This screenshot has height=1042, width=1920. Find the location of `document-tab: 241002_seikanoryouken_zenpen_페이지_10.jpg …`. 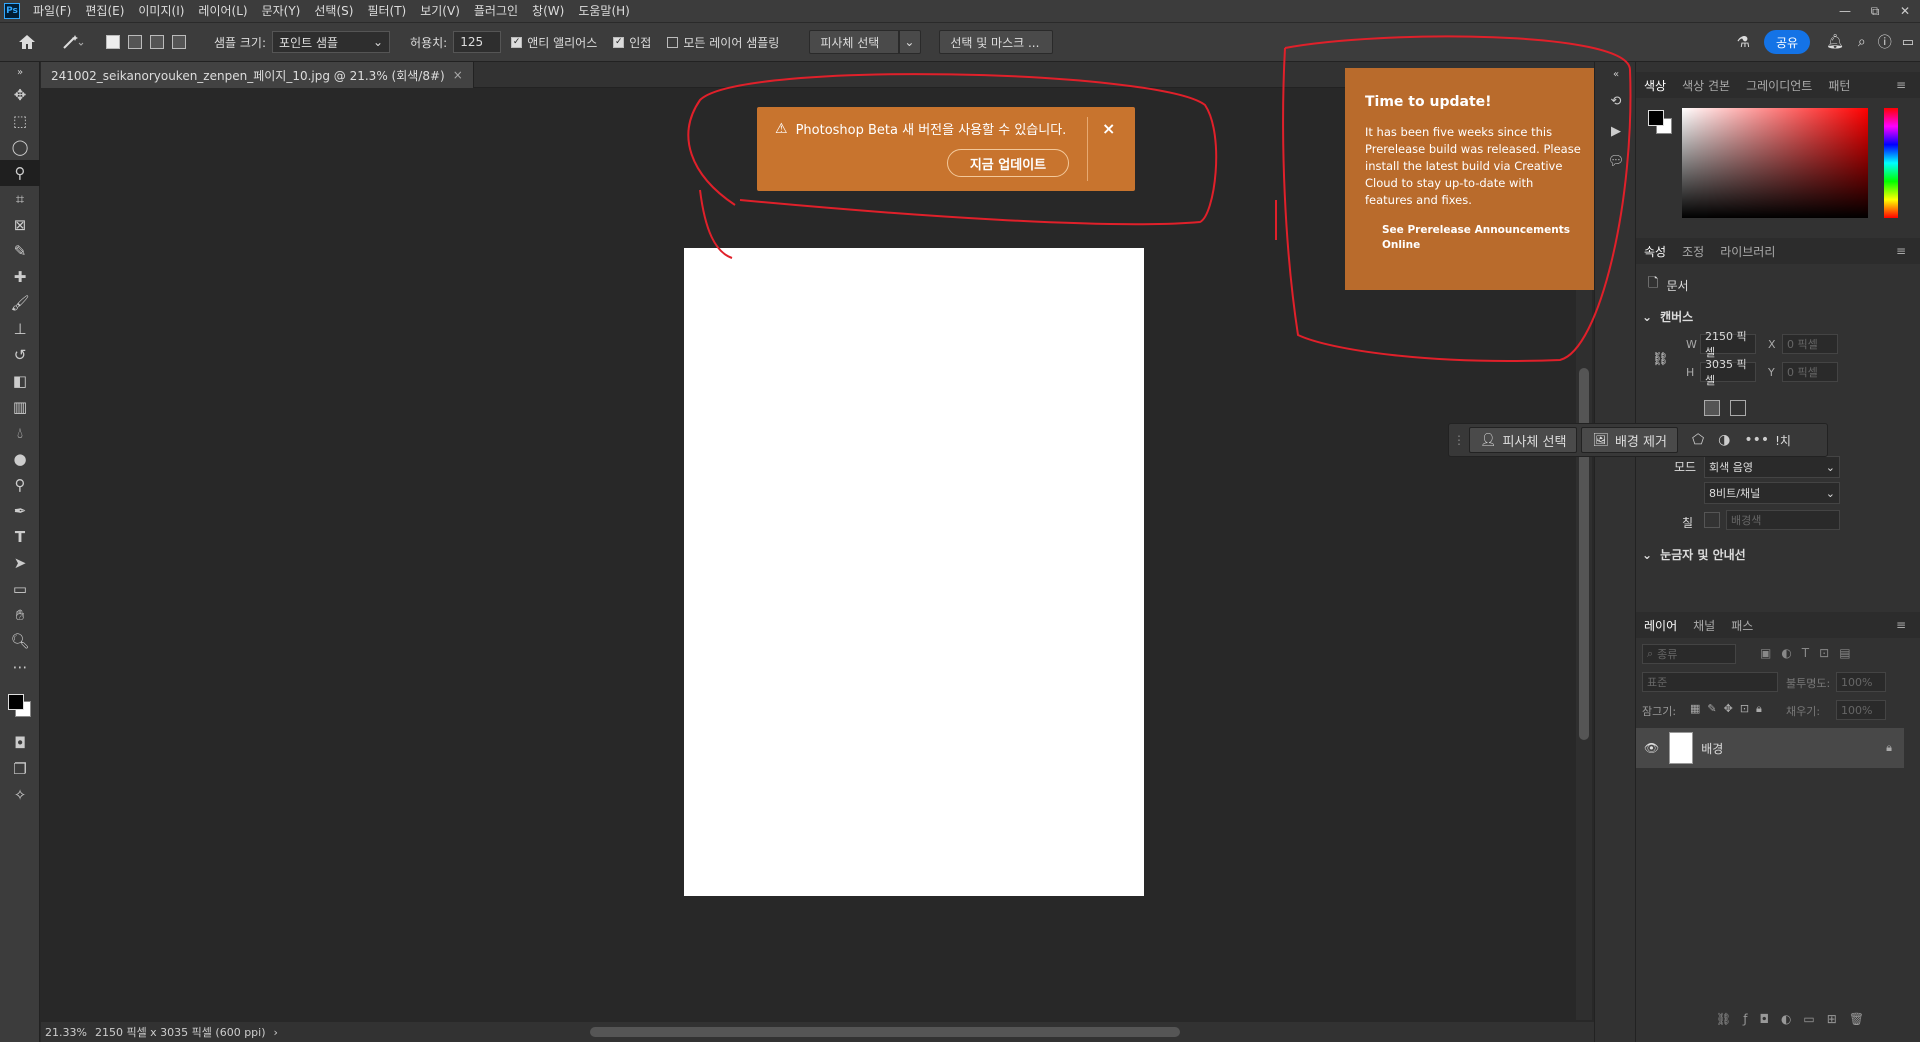

document-tab: 241002_seikanoryouken_zenpen_페이지_10.jpg … is located at coordinates (257, 75).